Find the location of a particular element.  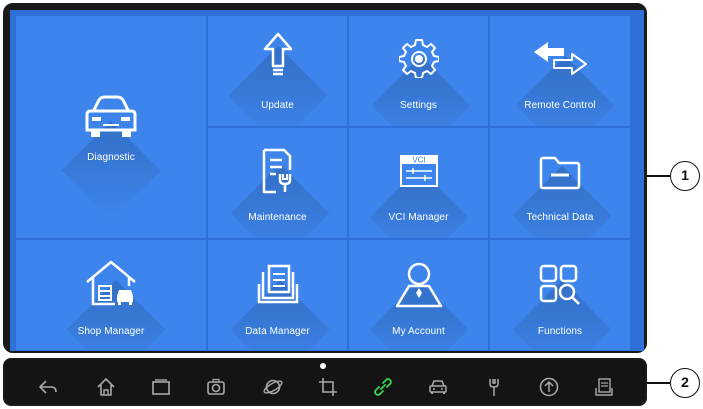

tile-technical-data: Technical Data is located at coordinates (560, 183).